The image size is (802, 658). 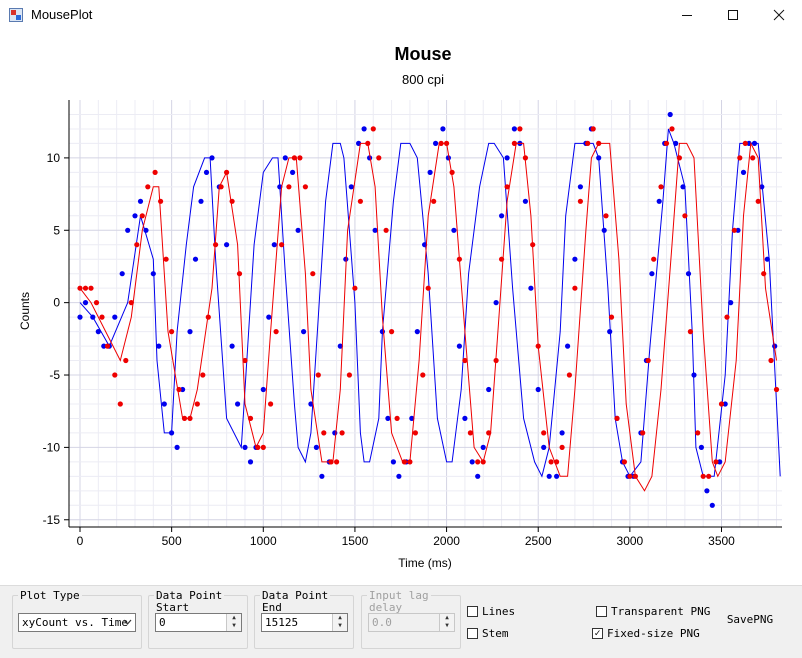 What do you see at coordinates (472, 633) in the screenshot?
I see `stem-checkbox-box` at bounding box center [472, 633].